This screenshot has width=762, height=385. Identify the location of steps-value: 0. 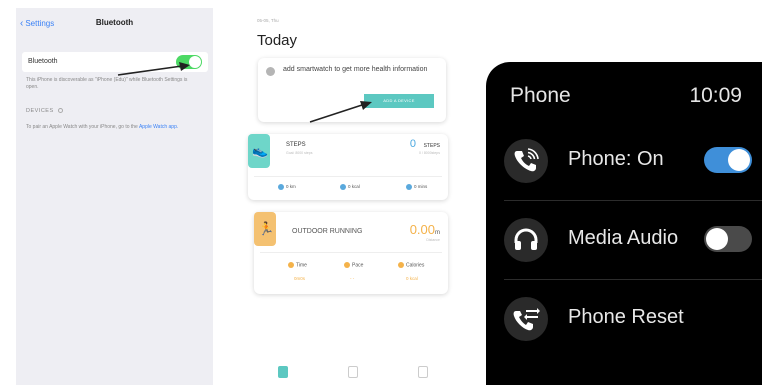
(412, 144).